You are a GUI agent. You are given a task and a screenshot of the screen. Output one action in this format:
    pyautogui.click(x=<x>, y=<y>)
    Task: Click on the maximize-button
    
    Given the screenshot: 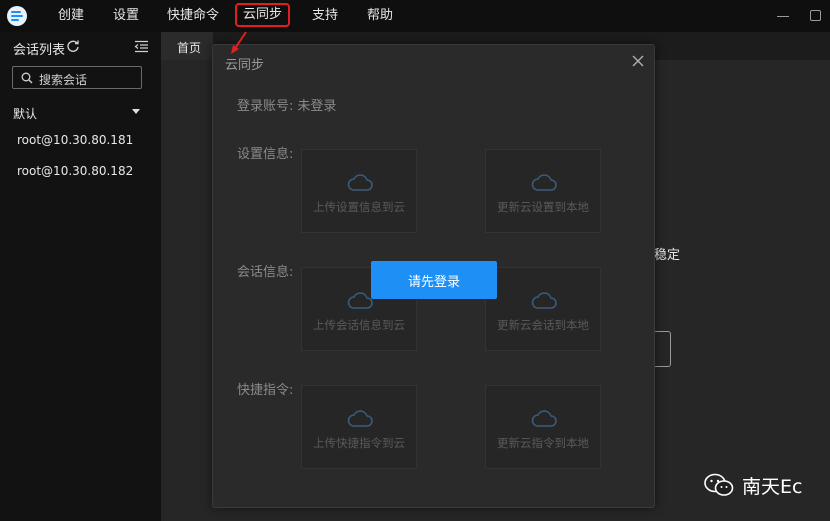 What is the action you would take?
    pyautogui.click(x=815, y=15)
    